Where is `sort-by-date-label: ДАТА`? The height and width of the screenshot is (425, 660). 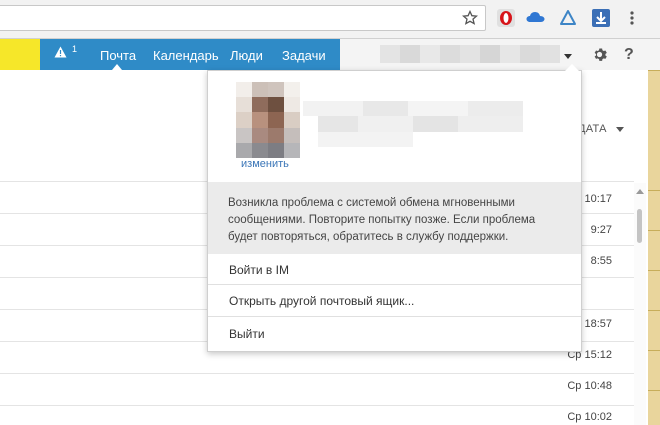 sort-by-date-label: ДАТА is located at coordinates (592, 129).